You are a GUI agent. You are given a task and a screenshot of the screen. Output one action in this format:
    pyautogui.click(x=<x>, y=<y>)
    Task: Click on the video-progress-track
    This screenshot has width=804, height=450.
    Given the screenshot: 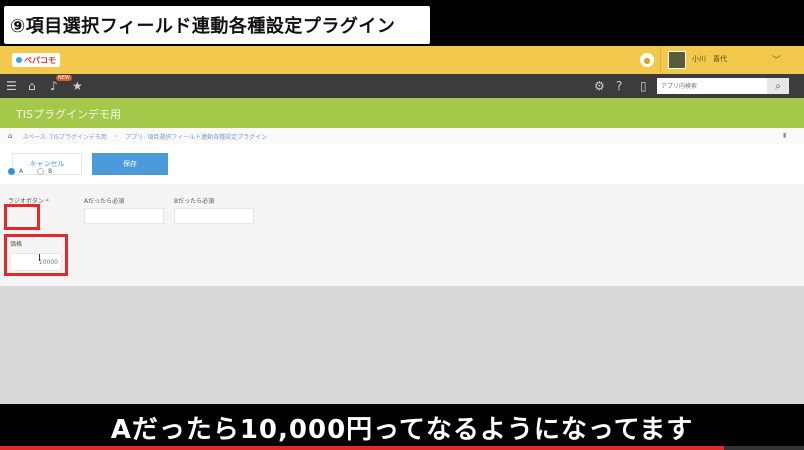 What is the action you would take?
    pyautogui.click(x=402, y=448)
    